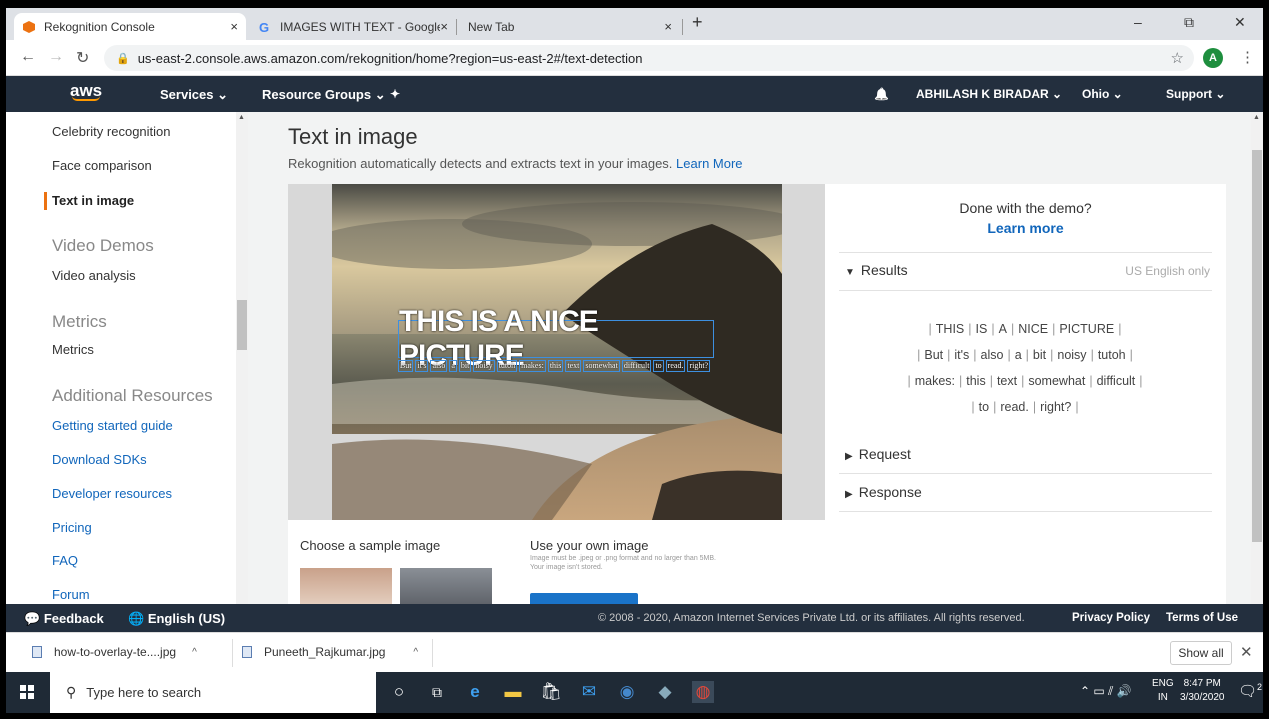  Describe the element at coordinates (589, 692) in the screenshot. I see `mail-icon: ✉` at that location.